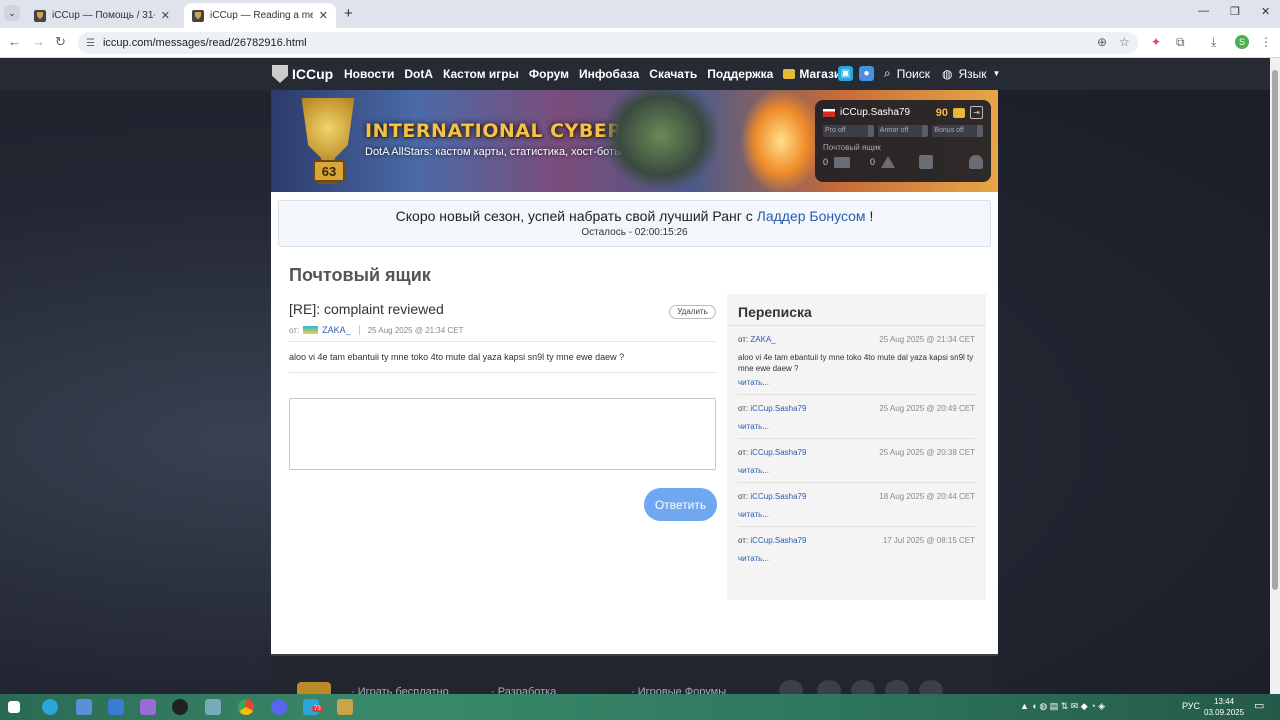  What do you see at coordinates (102, 15) in the screenshot?
I see `browser-tab: iCCup — Помощь / 31-оскорб ✕` at bounding box center [102, 15].